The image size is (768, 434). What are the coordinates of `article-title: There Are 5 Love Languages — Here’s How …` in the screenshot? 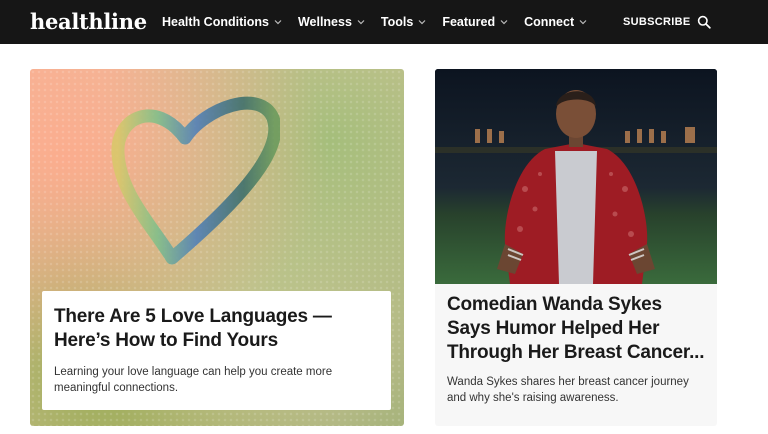 It's located at (216, 329).